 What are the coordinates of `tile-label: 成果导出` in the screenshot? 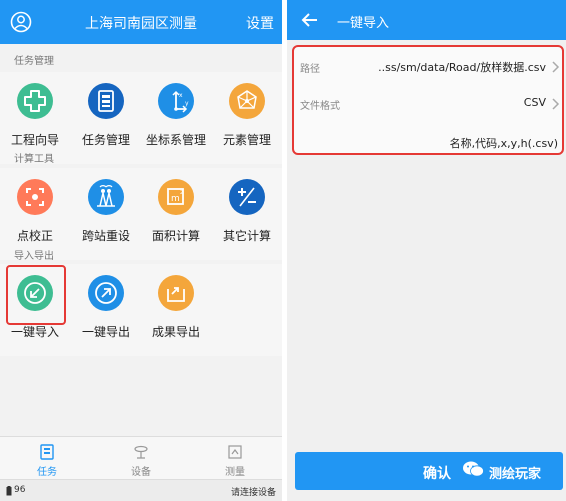 It's located at (175, 332).